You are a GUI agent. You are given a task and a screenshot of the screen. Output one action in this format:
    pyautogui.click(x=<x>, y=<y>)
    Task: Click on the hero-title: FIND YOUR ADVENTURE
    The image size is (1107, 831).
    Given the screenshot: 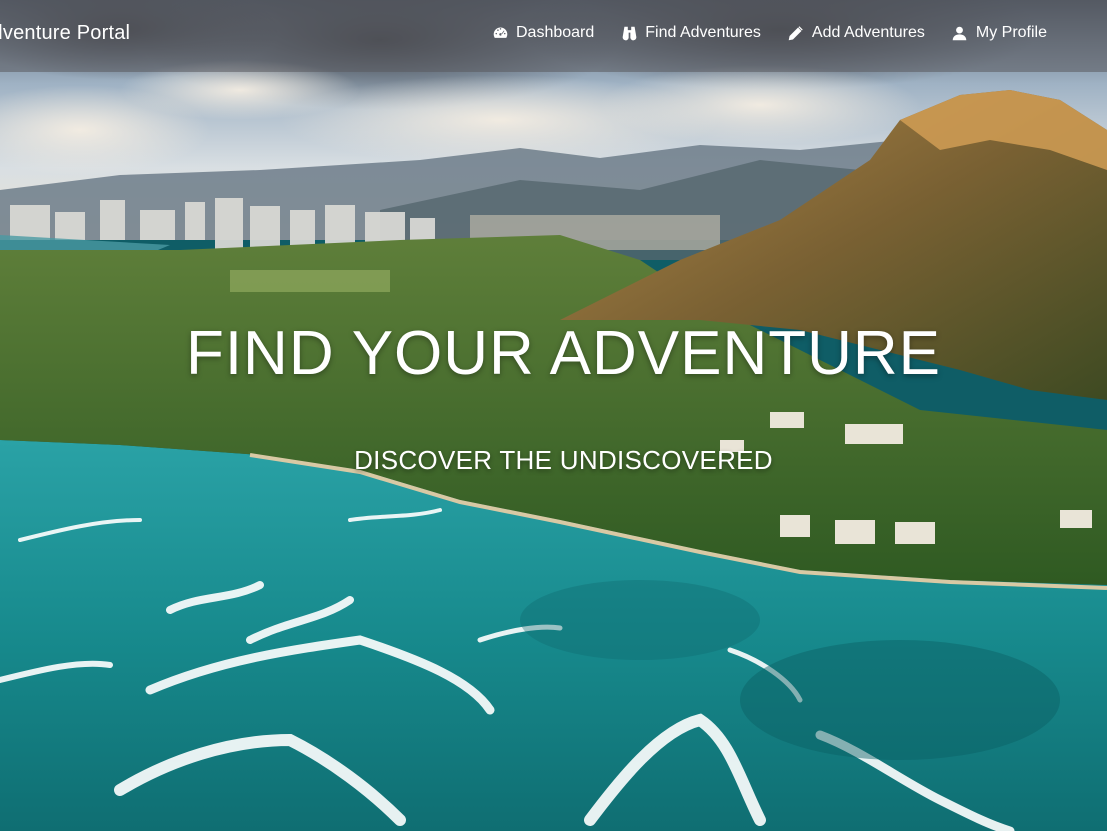 What is the action you would take?
    pyautogui.click(x=563, y=353)
    